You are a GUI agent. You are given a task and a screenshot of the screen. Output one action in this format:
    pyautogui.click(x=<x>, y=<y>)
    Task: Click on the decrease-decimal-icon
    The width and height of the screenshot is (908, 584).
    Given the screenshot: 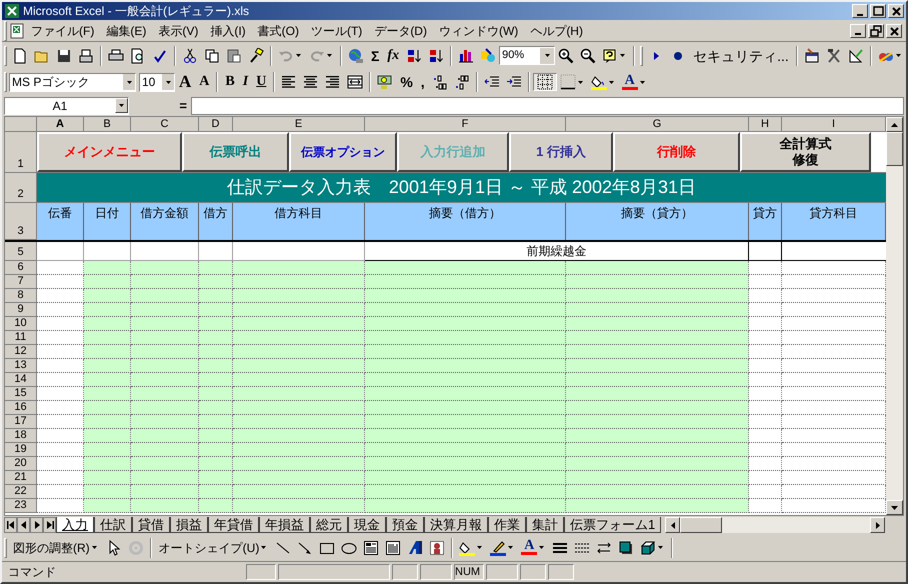 What is the action you would take?
    pyautogui.click(x=462, y=82)
    